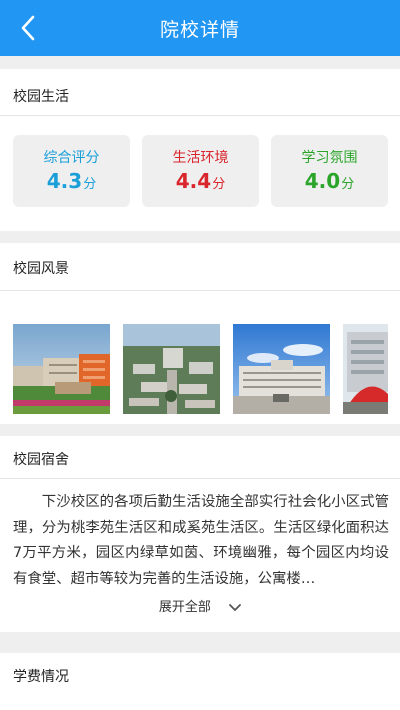 This screenshot has width=400, height=710. I want to click on score-label: 综合评分, so click(71, 158).